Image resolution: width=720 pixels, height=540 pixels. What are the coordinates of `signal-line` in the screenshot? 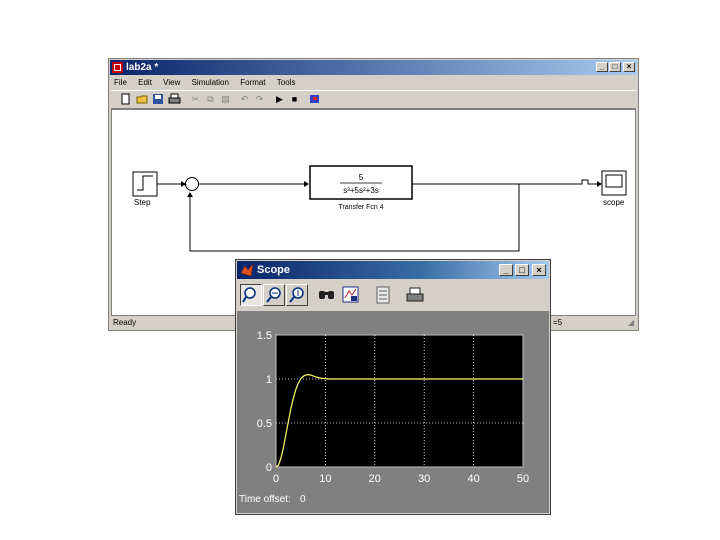 It's located at (504, 182).